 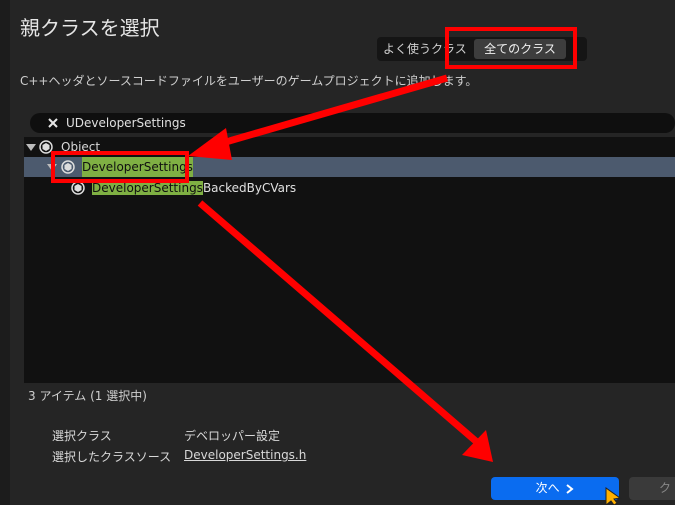 What do you see at coordinates (249, 188) in the screenshot?
I see `tree-item-label-rest: BackedByCVars` at bounding box center [249, 188].